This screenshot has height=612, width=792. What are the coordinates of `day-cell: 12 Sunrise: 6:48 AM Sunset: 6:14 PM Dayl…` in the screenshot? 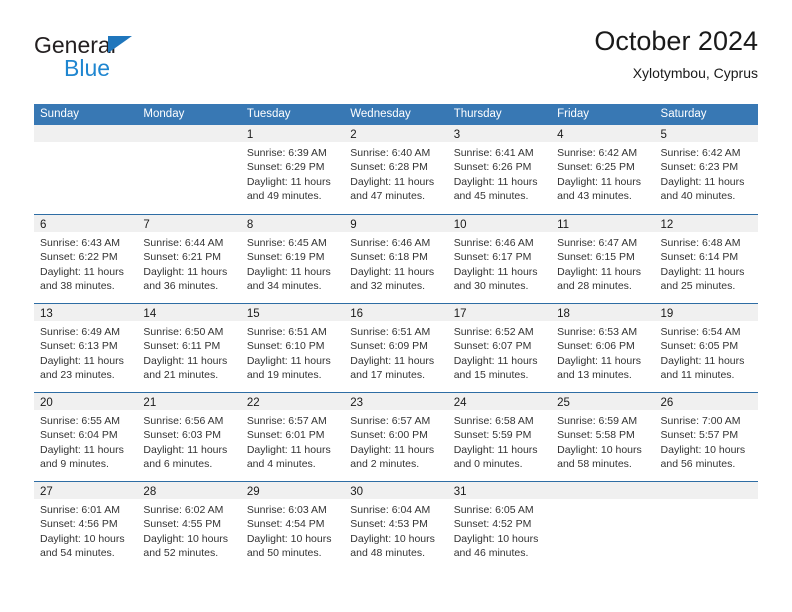 It's located at (706, 259).